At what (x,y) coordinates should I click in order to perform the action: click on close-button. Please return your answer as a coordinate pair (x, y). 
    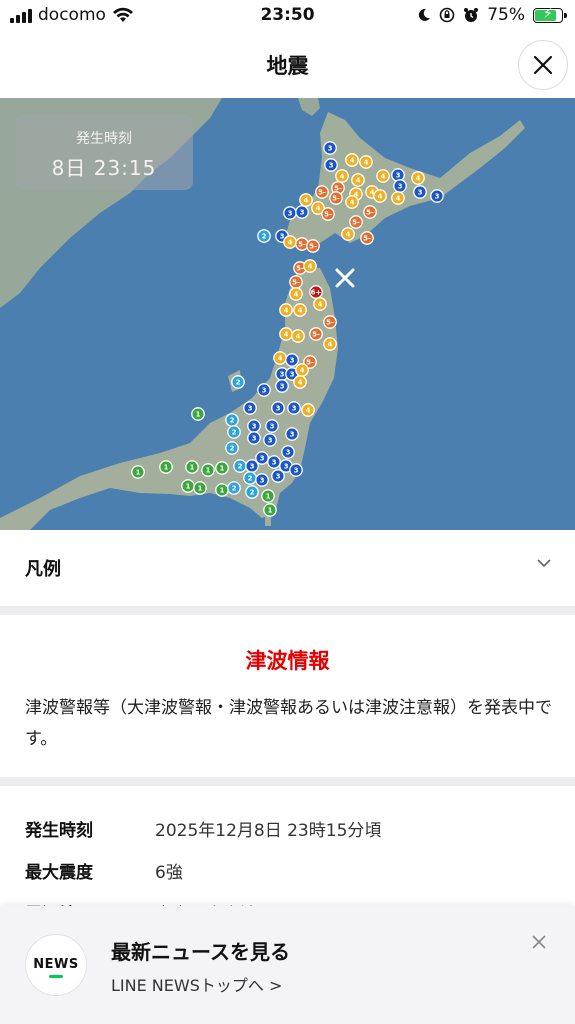
    Looking at the image, I should click on (543, 65).